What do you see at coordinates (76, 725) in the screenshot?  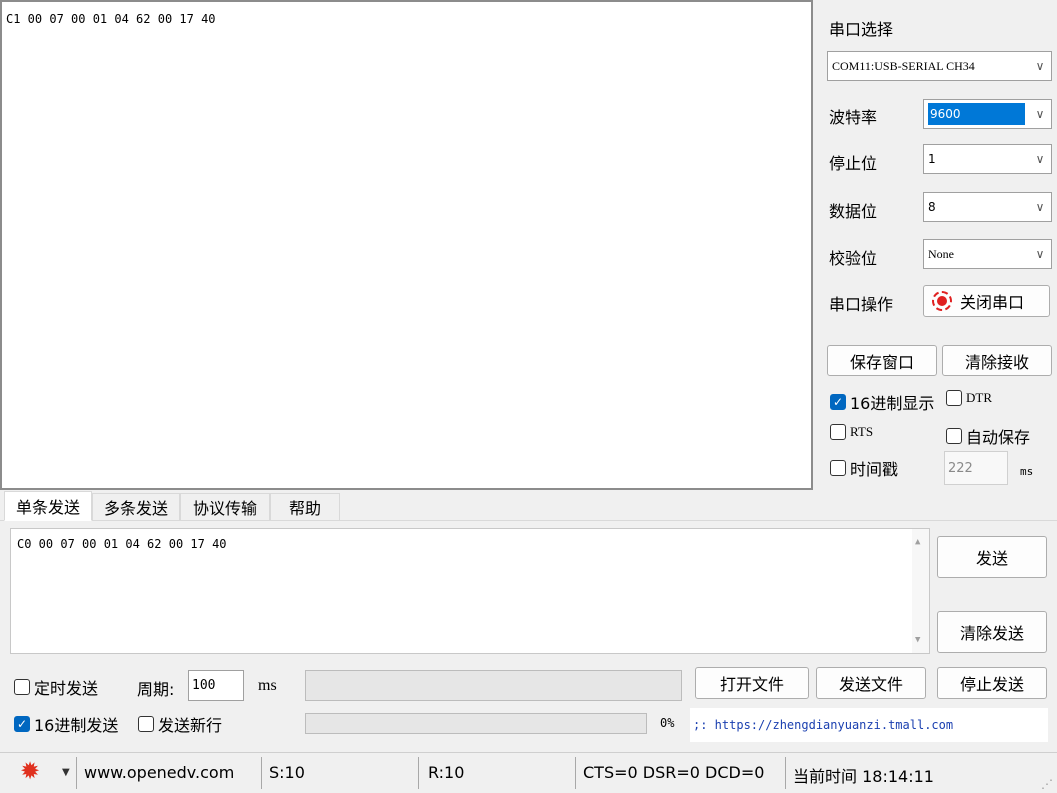 I see `hex-send-label: 16进制发送` at bounding box center [76, 725].